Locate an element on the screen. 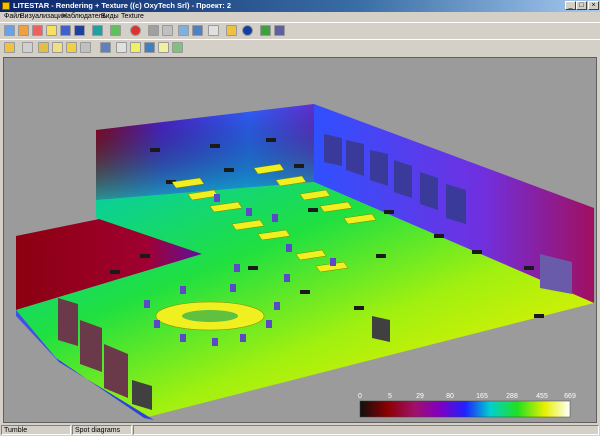 This screenshot has height=436, width=600. axis-icon is located at coordinates (231, 30).